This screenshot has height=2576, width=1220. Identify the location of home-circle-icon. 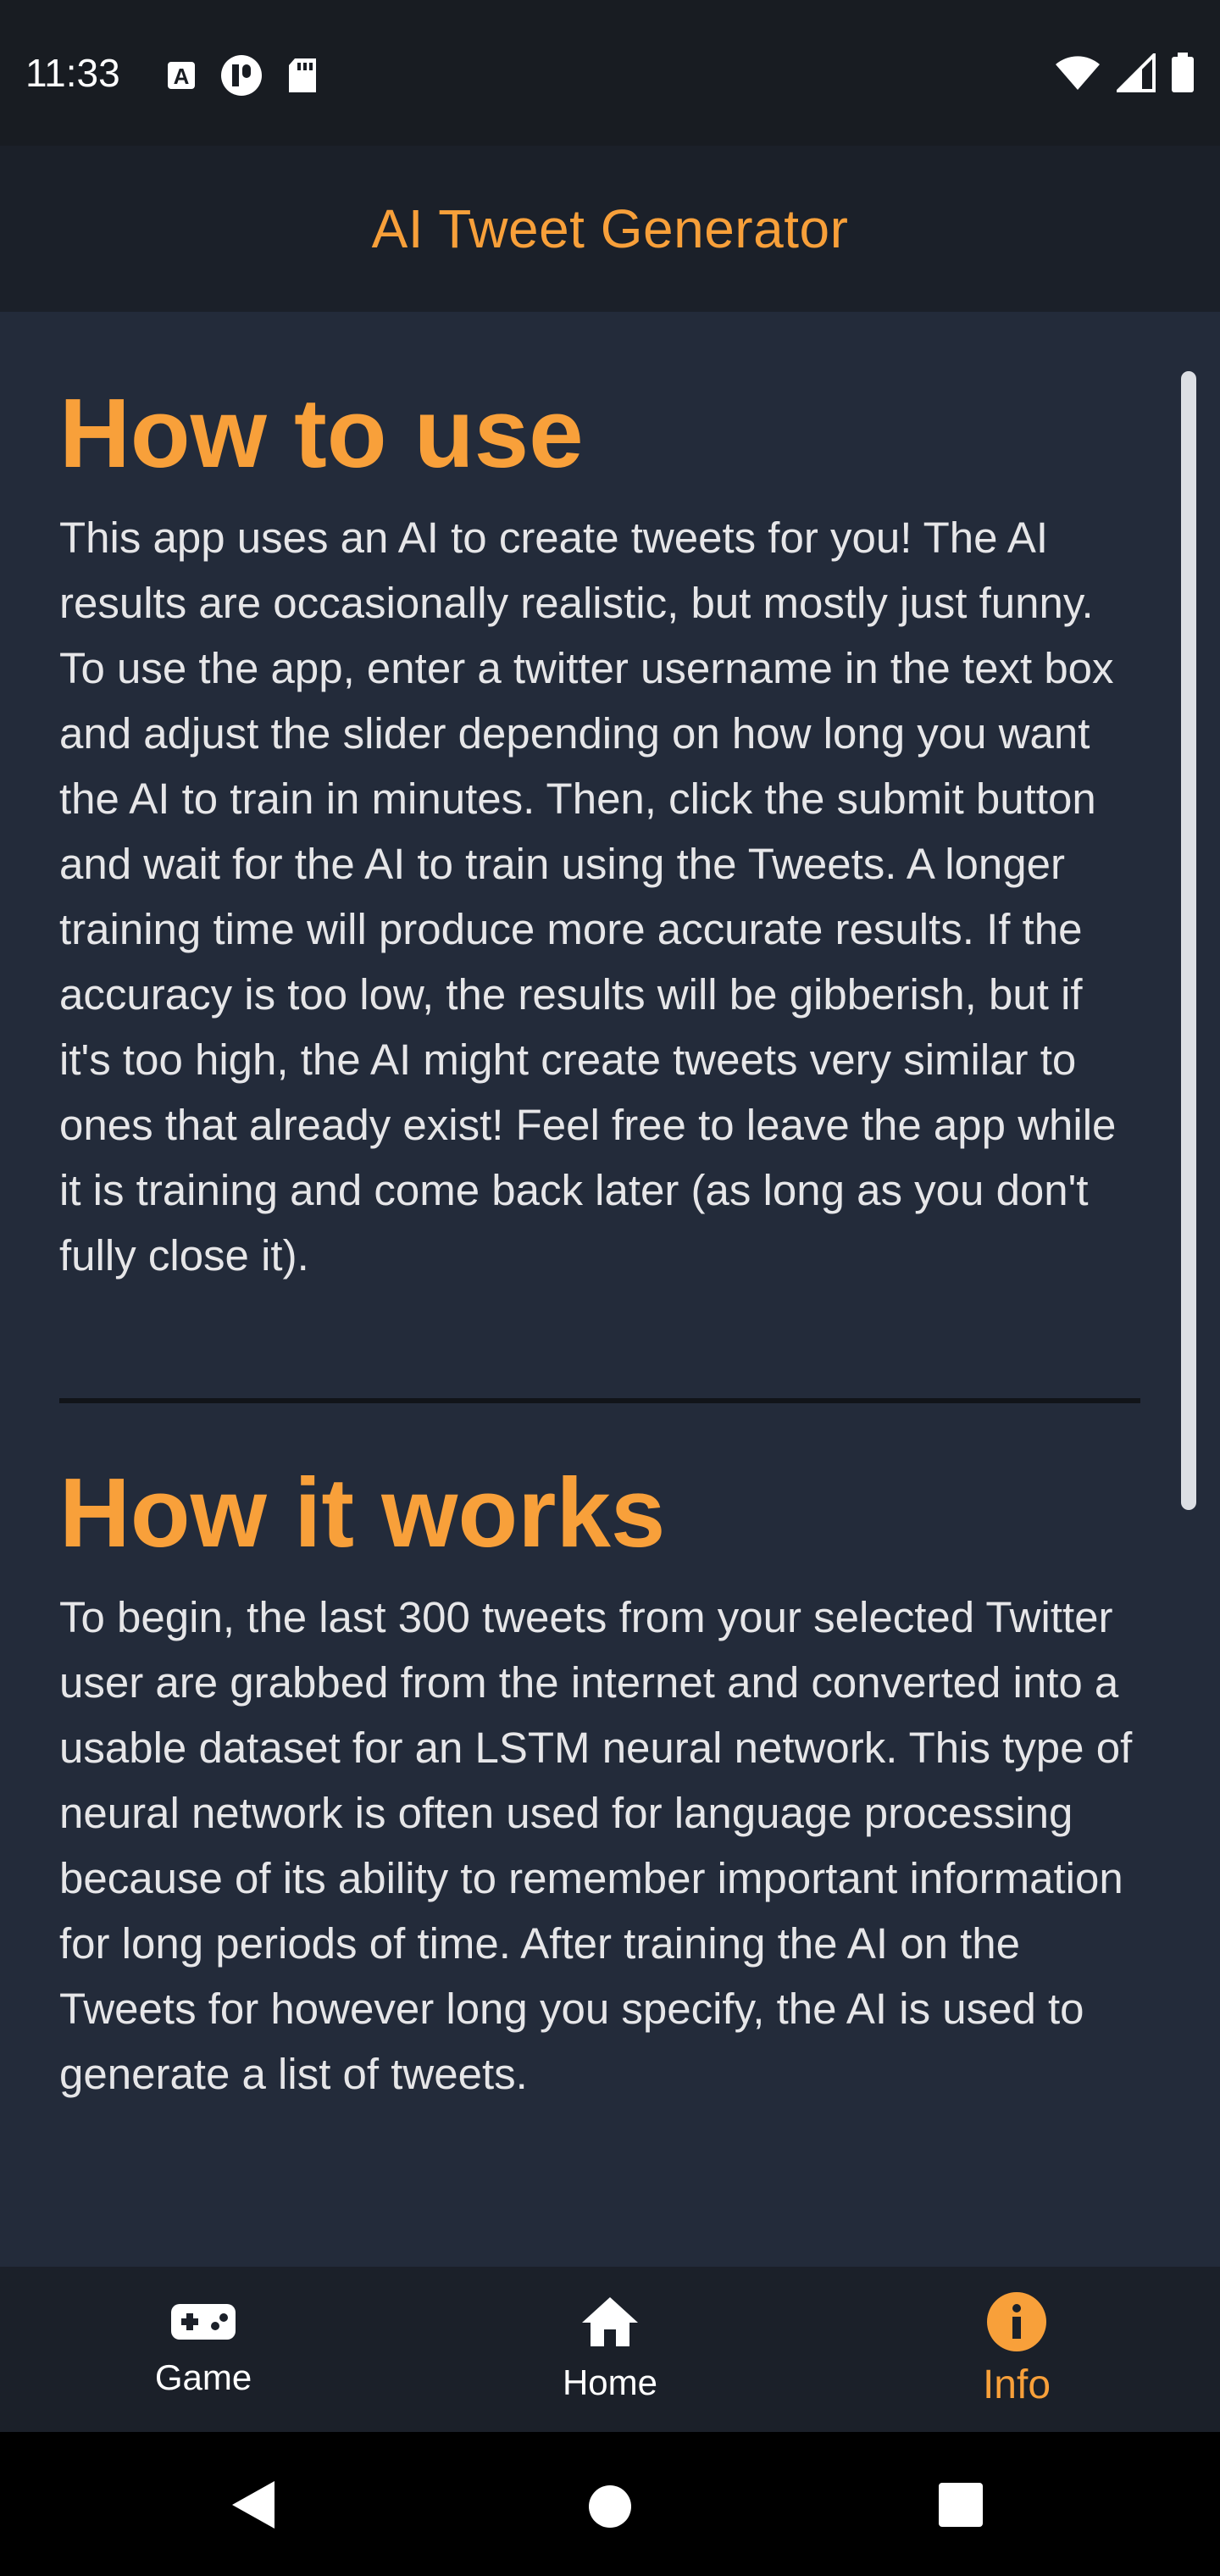
(610, 2508).